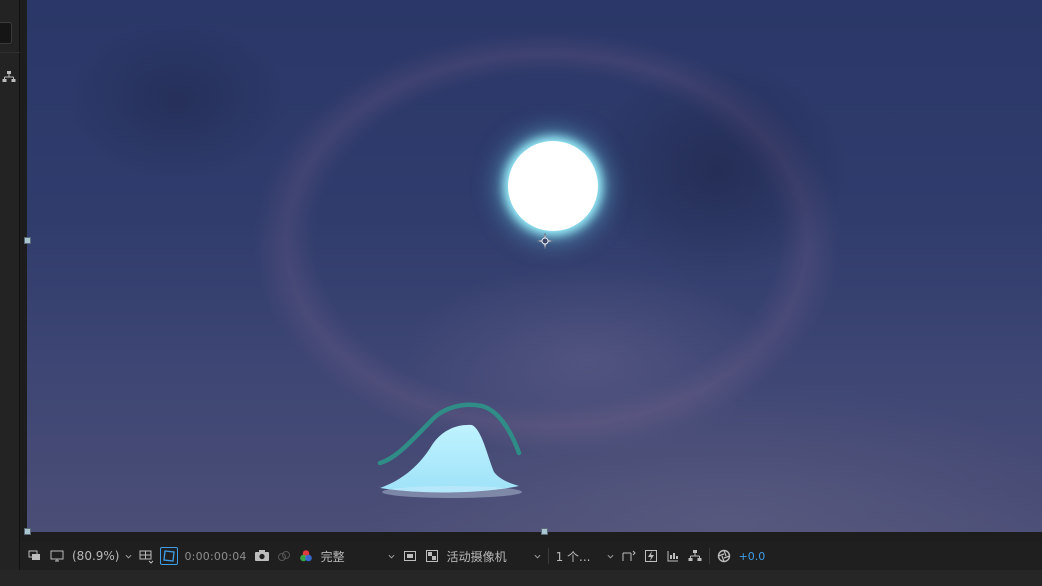 The image size is (1042, 586). What do you see at coordinates (332, 556) in the screenshot?
I see `resolution-value: 完整` at bounding box center [332, 556].